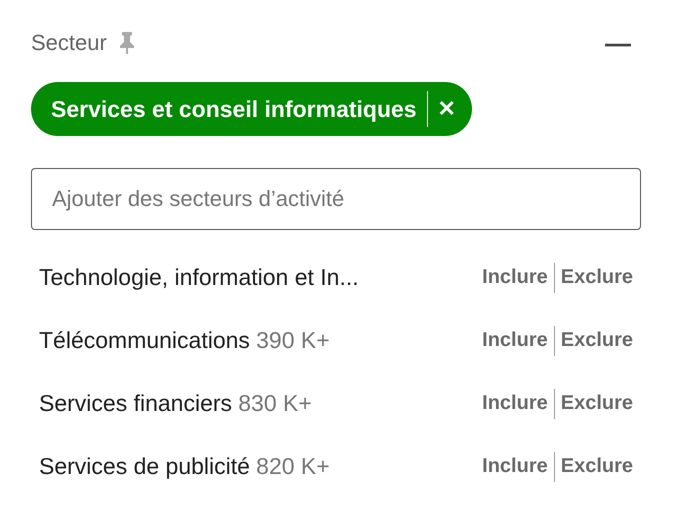 Image resolution: width=679 pixels, height=519 pixels. Describe the element at coordinates (234, 109) in the screenshot. I see `chip-label: Services et conseil informatiques` at that location.